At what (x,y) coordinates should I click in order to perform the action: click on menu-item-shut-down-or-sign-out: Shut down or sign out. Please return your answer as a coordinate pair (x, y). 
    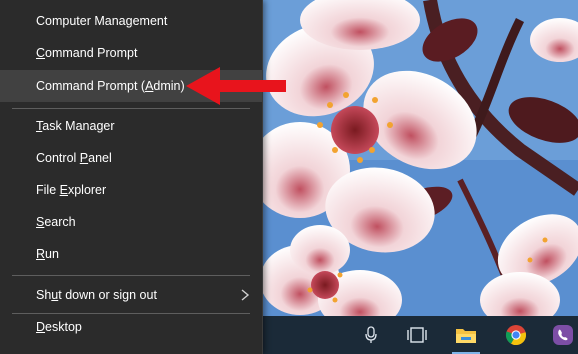
    Looking at the image, I should click on (131, 295).